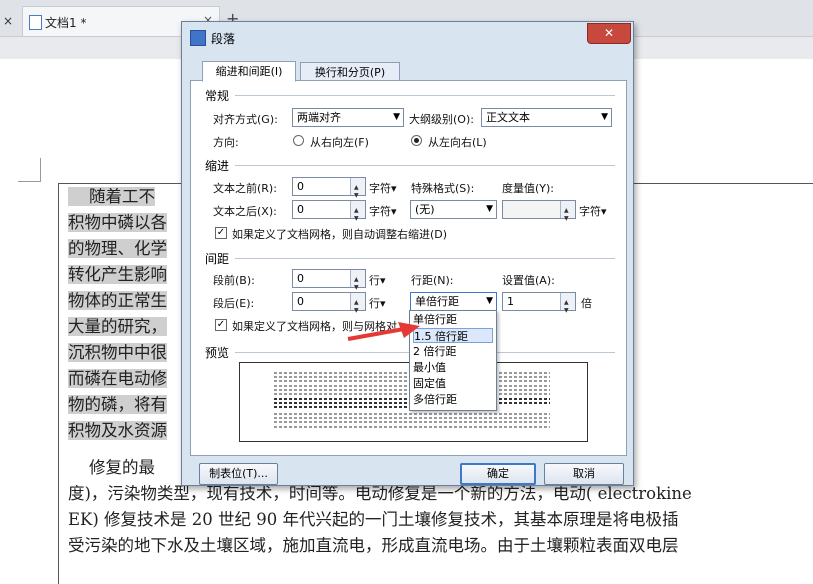  I want to click on rtl-label: 从右向左(F), so click(339, 142).